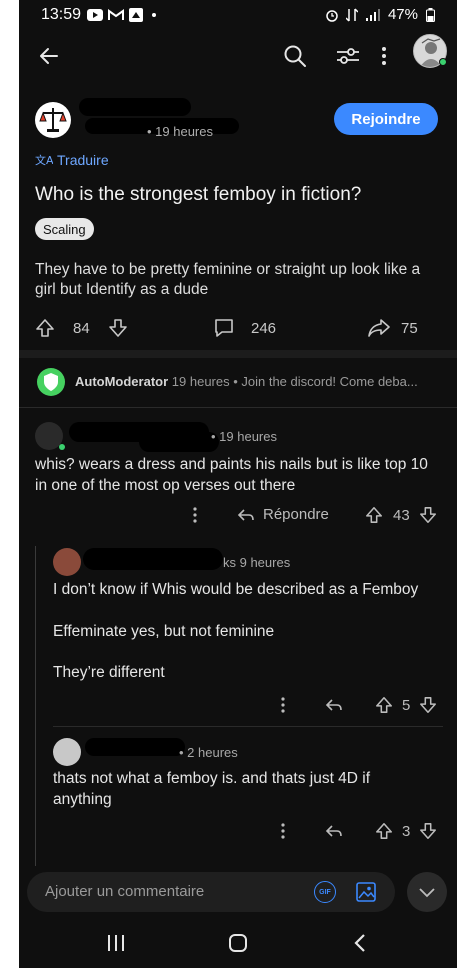 The height and width of the screenshot is (968, 474). Describe the element at coordinates (164, 631) in the screenshot. I see `comment-paragraph: Effeminate yes, but not feminine` at that location.